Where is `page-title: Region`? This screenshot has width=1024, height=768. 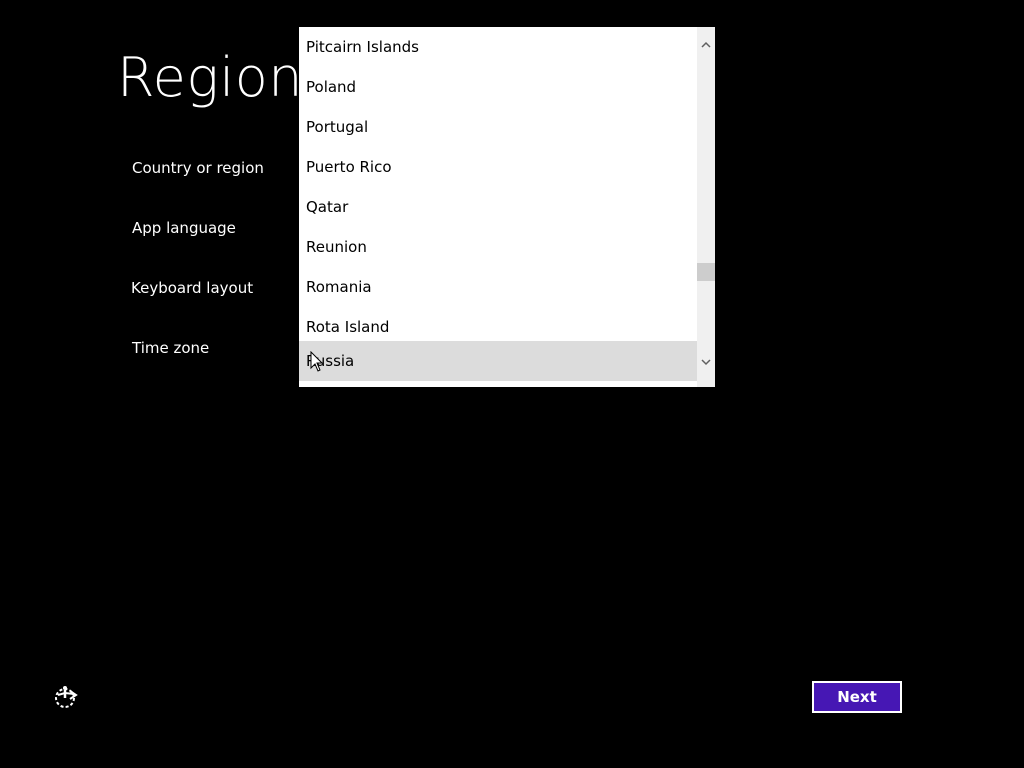
page-title: Region is located at coordinates (210, 77).